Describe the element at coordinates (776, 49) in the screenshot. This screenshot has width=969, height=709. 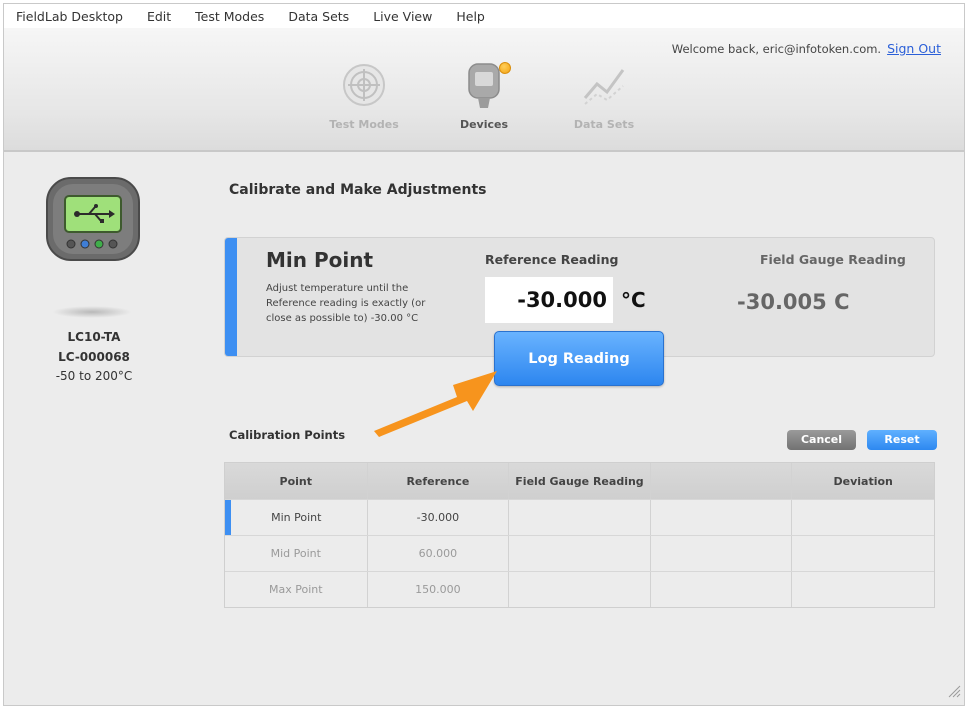
I see `welcome-text: Welcome back, eric@infotoken.com.` at that location.